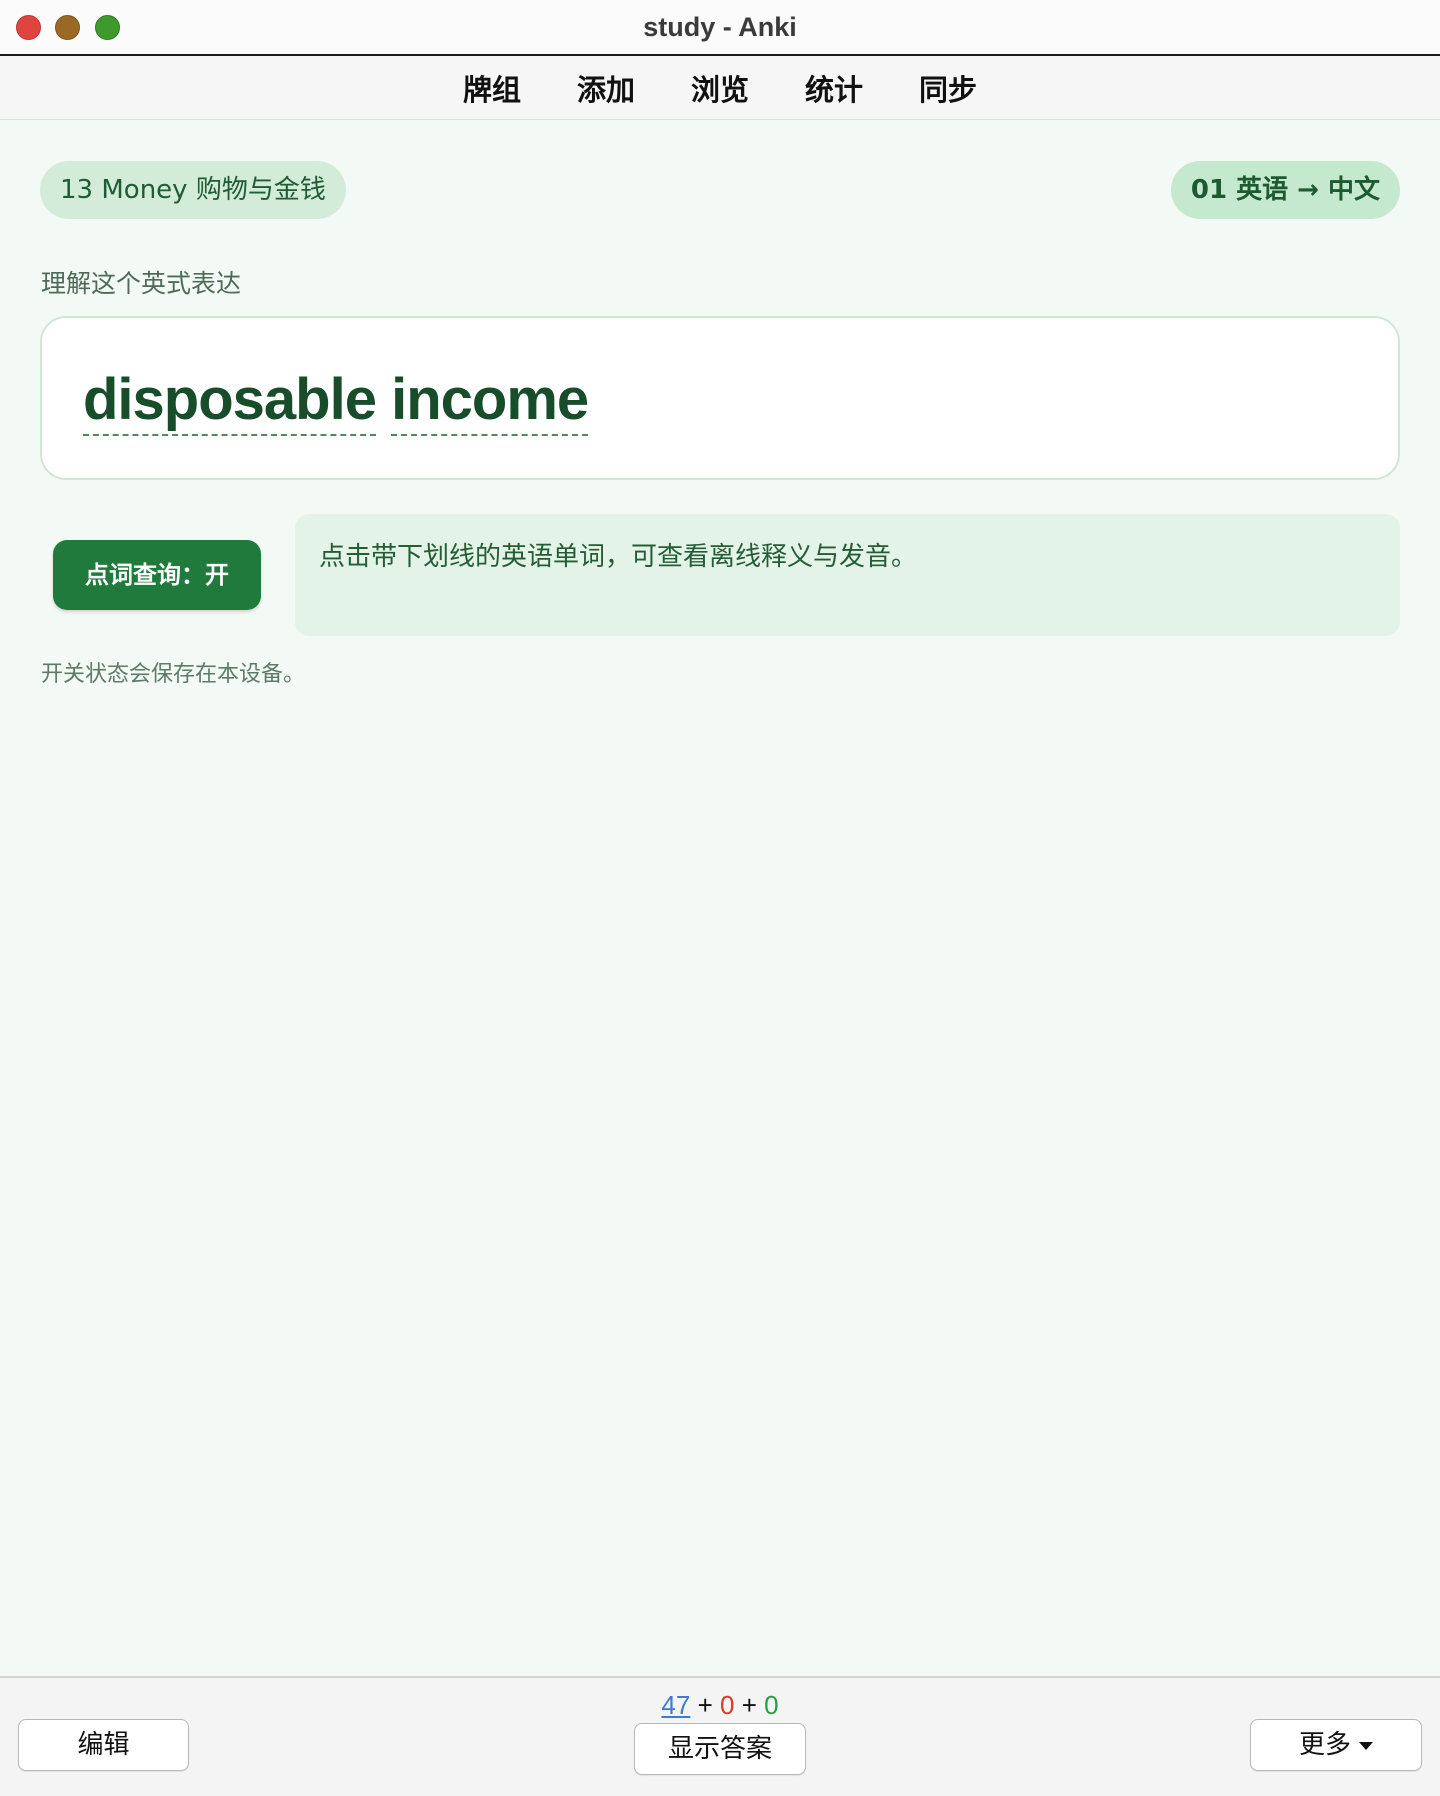  Describe the element at coordinates (157, 575) in the screenshot. I see `word-lookup-toggle: 点词查询：开` at that location.